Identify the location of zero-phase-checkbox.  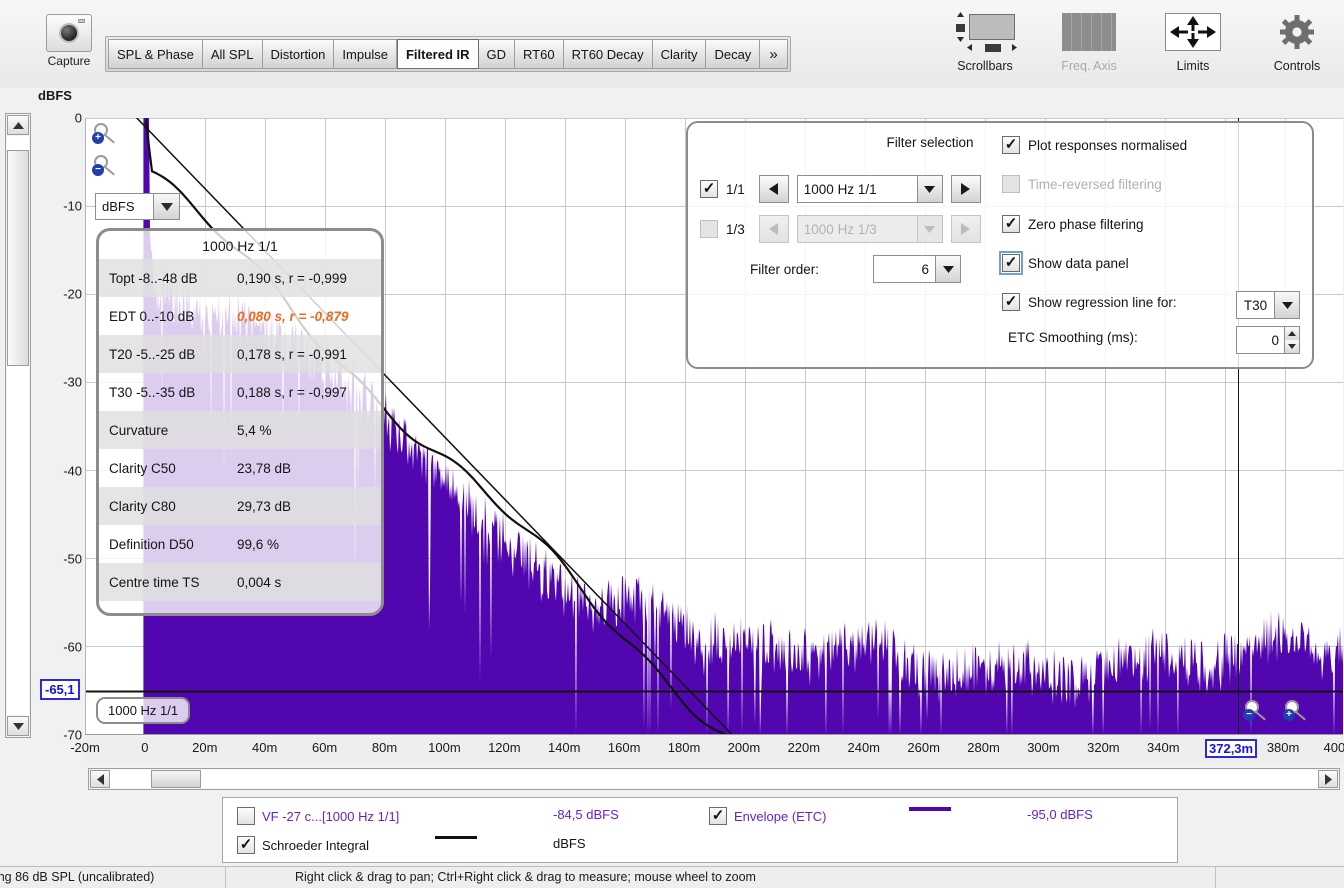
(1011, 224).